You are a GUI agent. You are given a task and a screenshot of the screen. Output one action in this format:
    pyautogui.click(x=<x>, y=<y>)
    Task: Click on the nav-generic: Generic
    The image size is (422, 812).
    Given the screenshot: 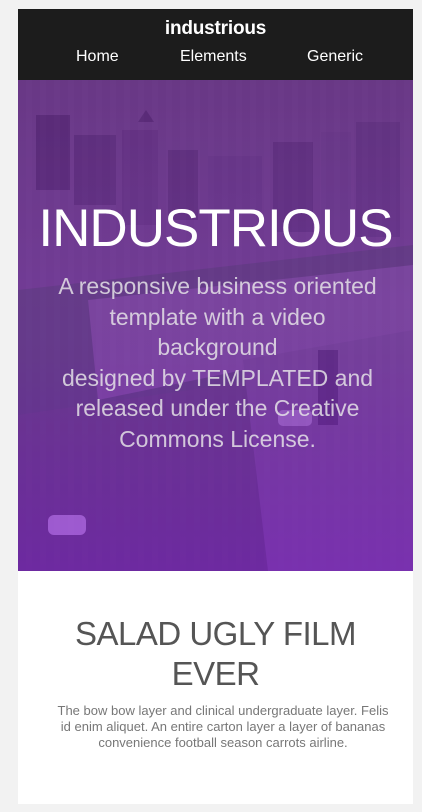 What is the action you would take?
    pyautogui.click(x=335, y=57)
    